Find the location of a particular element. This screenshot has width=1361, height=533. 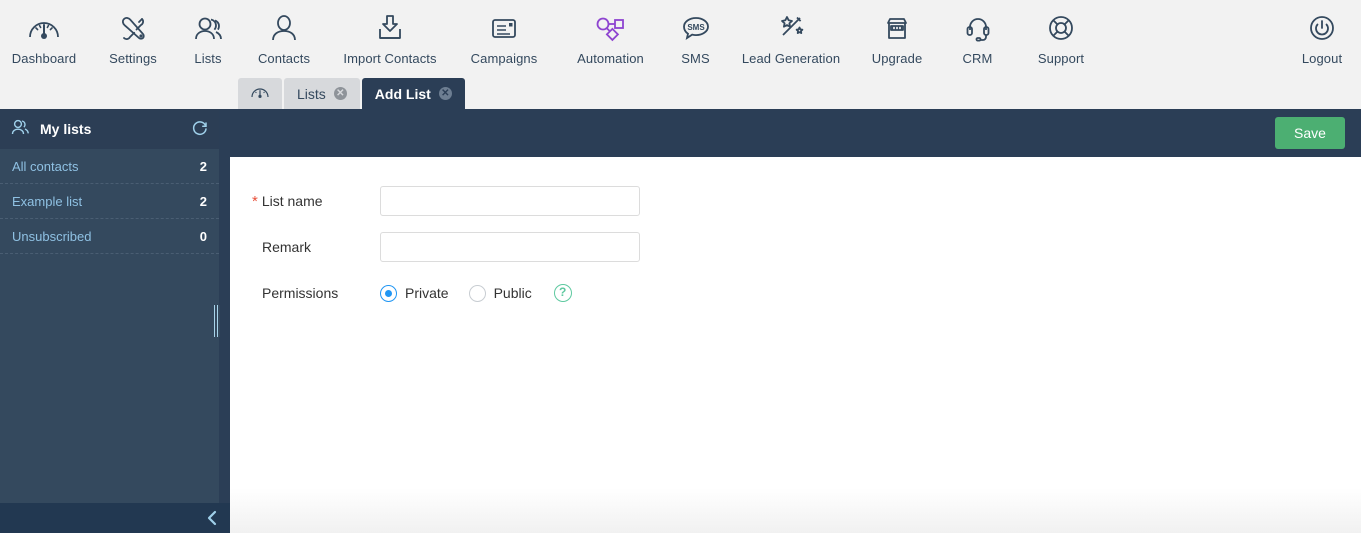

radio-public is located at coordinates (477, 293).